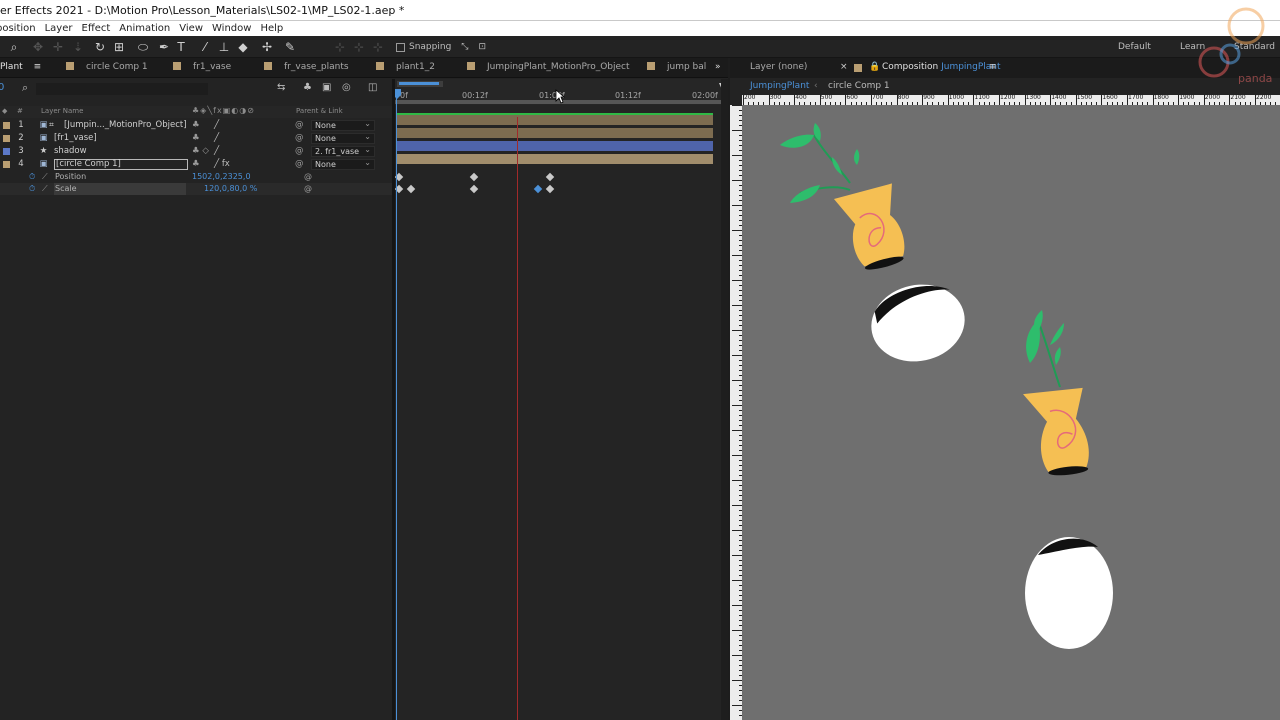 Image resolution: width=1280 pixels, height=720 pixels. I want to click on layer-name: [circle Comp 1], so click(121, 164).